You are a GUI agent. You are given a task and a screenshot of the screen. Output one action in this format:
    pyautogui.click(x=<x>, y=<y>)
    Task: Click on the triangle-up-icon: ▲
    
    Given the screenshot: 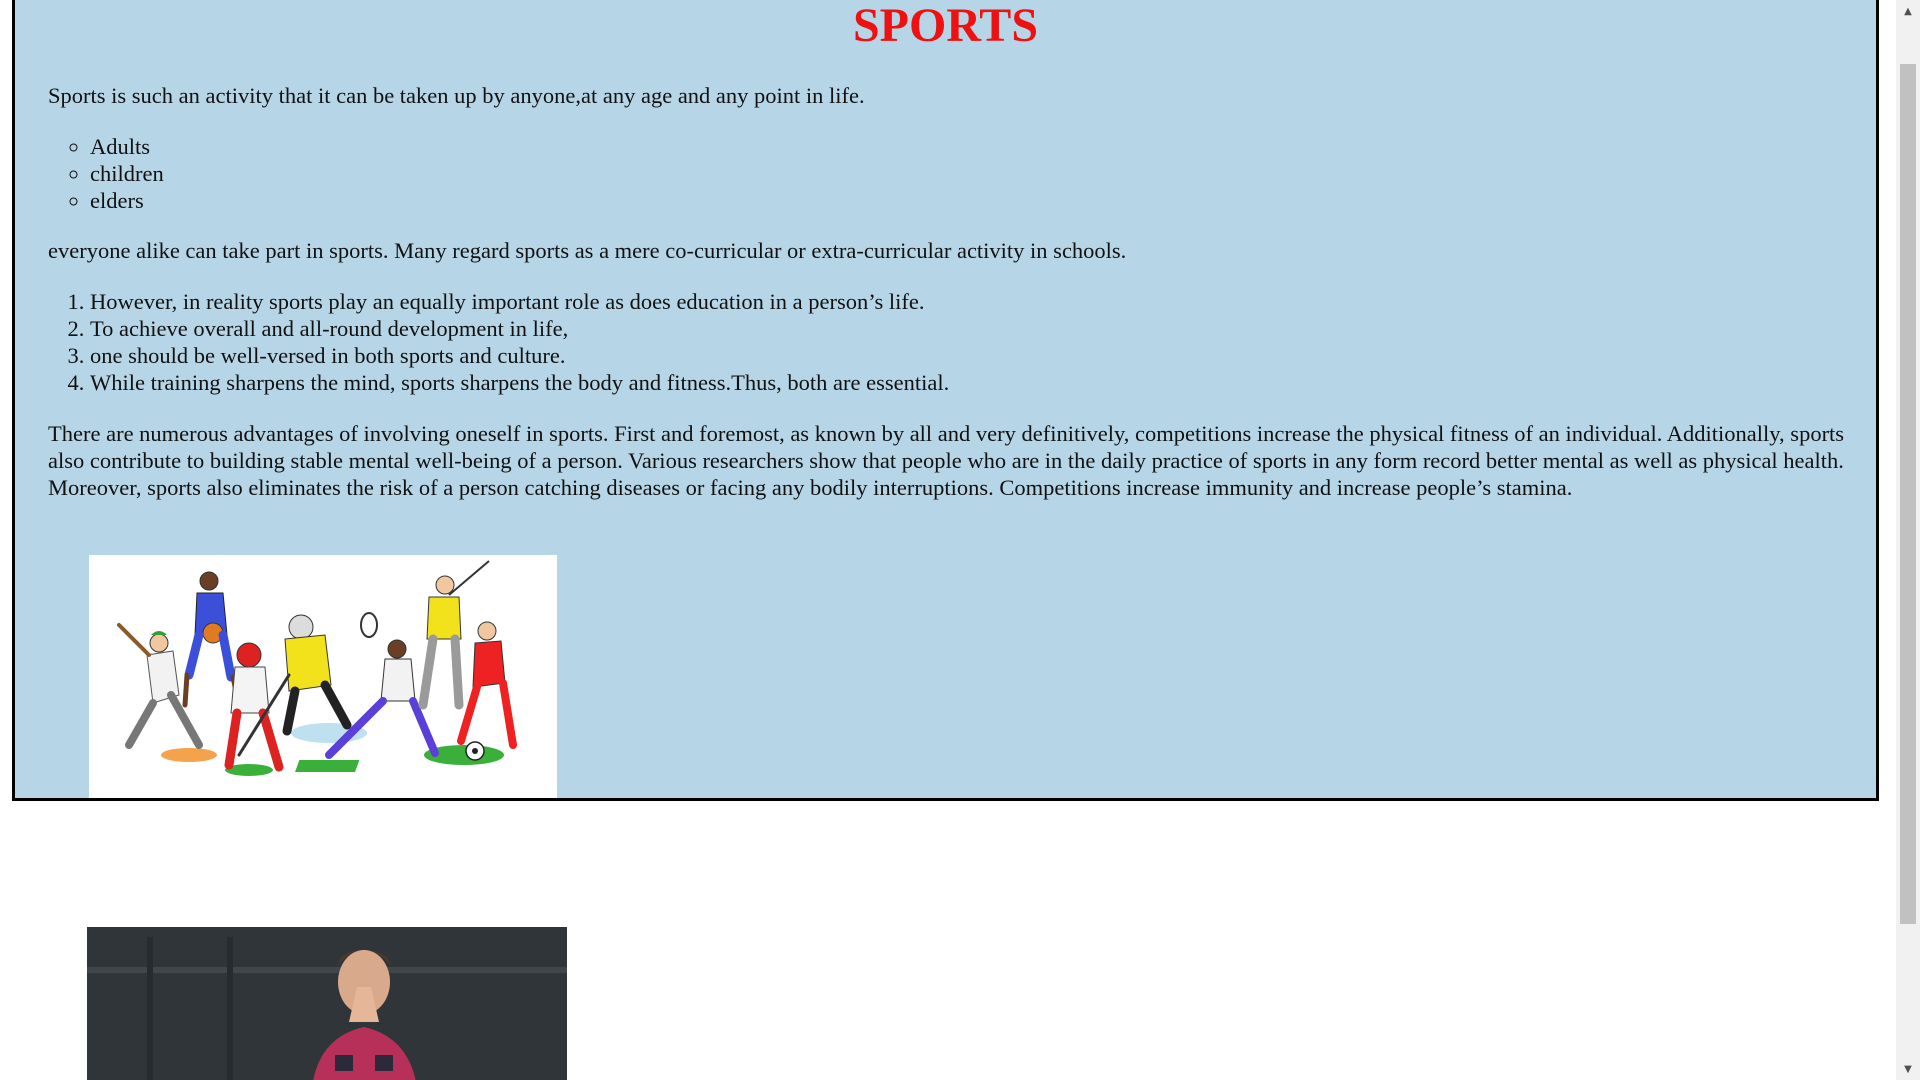 What is the action you would take?
    pyautogui.click(x=1908, y=11)
    